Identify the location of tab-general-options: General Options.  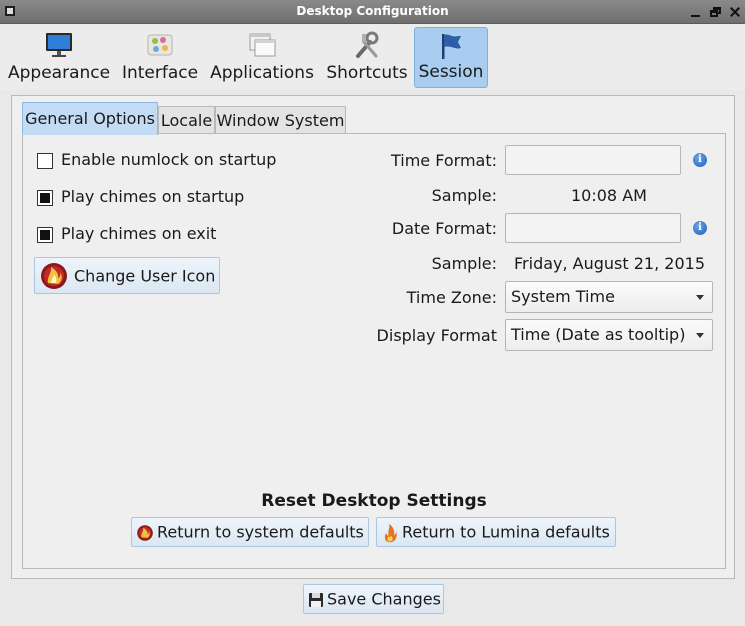
(90, 118).